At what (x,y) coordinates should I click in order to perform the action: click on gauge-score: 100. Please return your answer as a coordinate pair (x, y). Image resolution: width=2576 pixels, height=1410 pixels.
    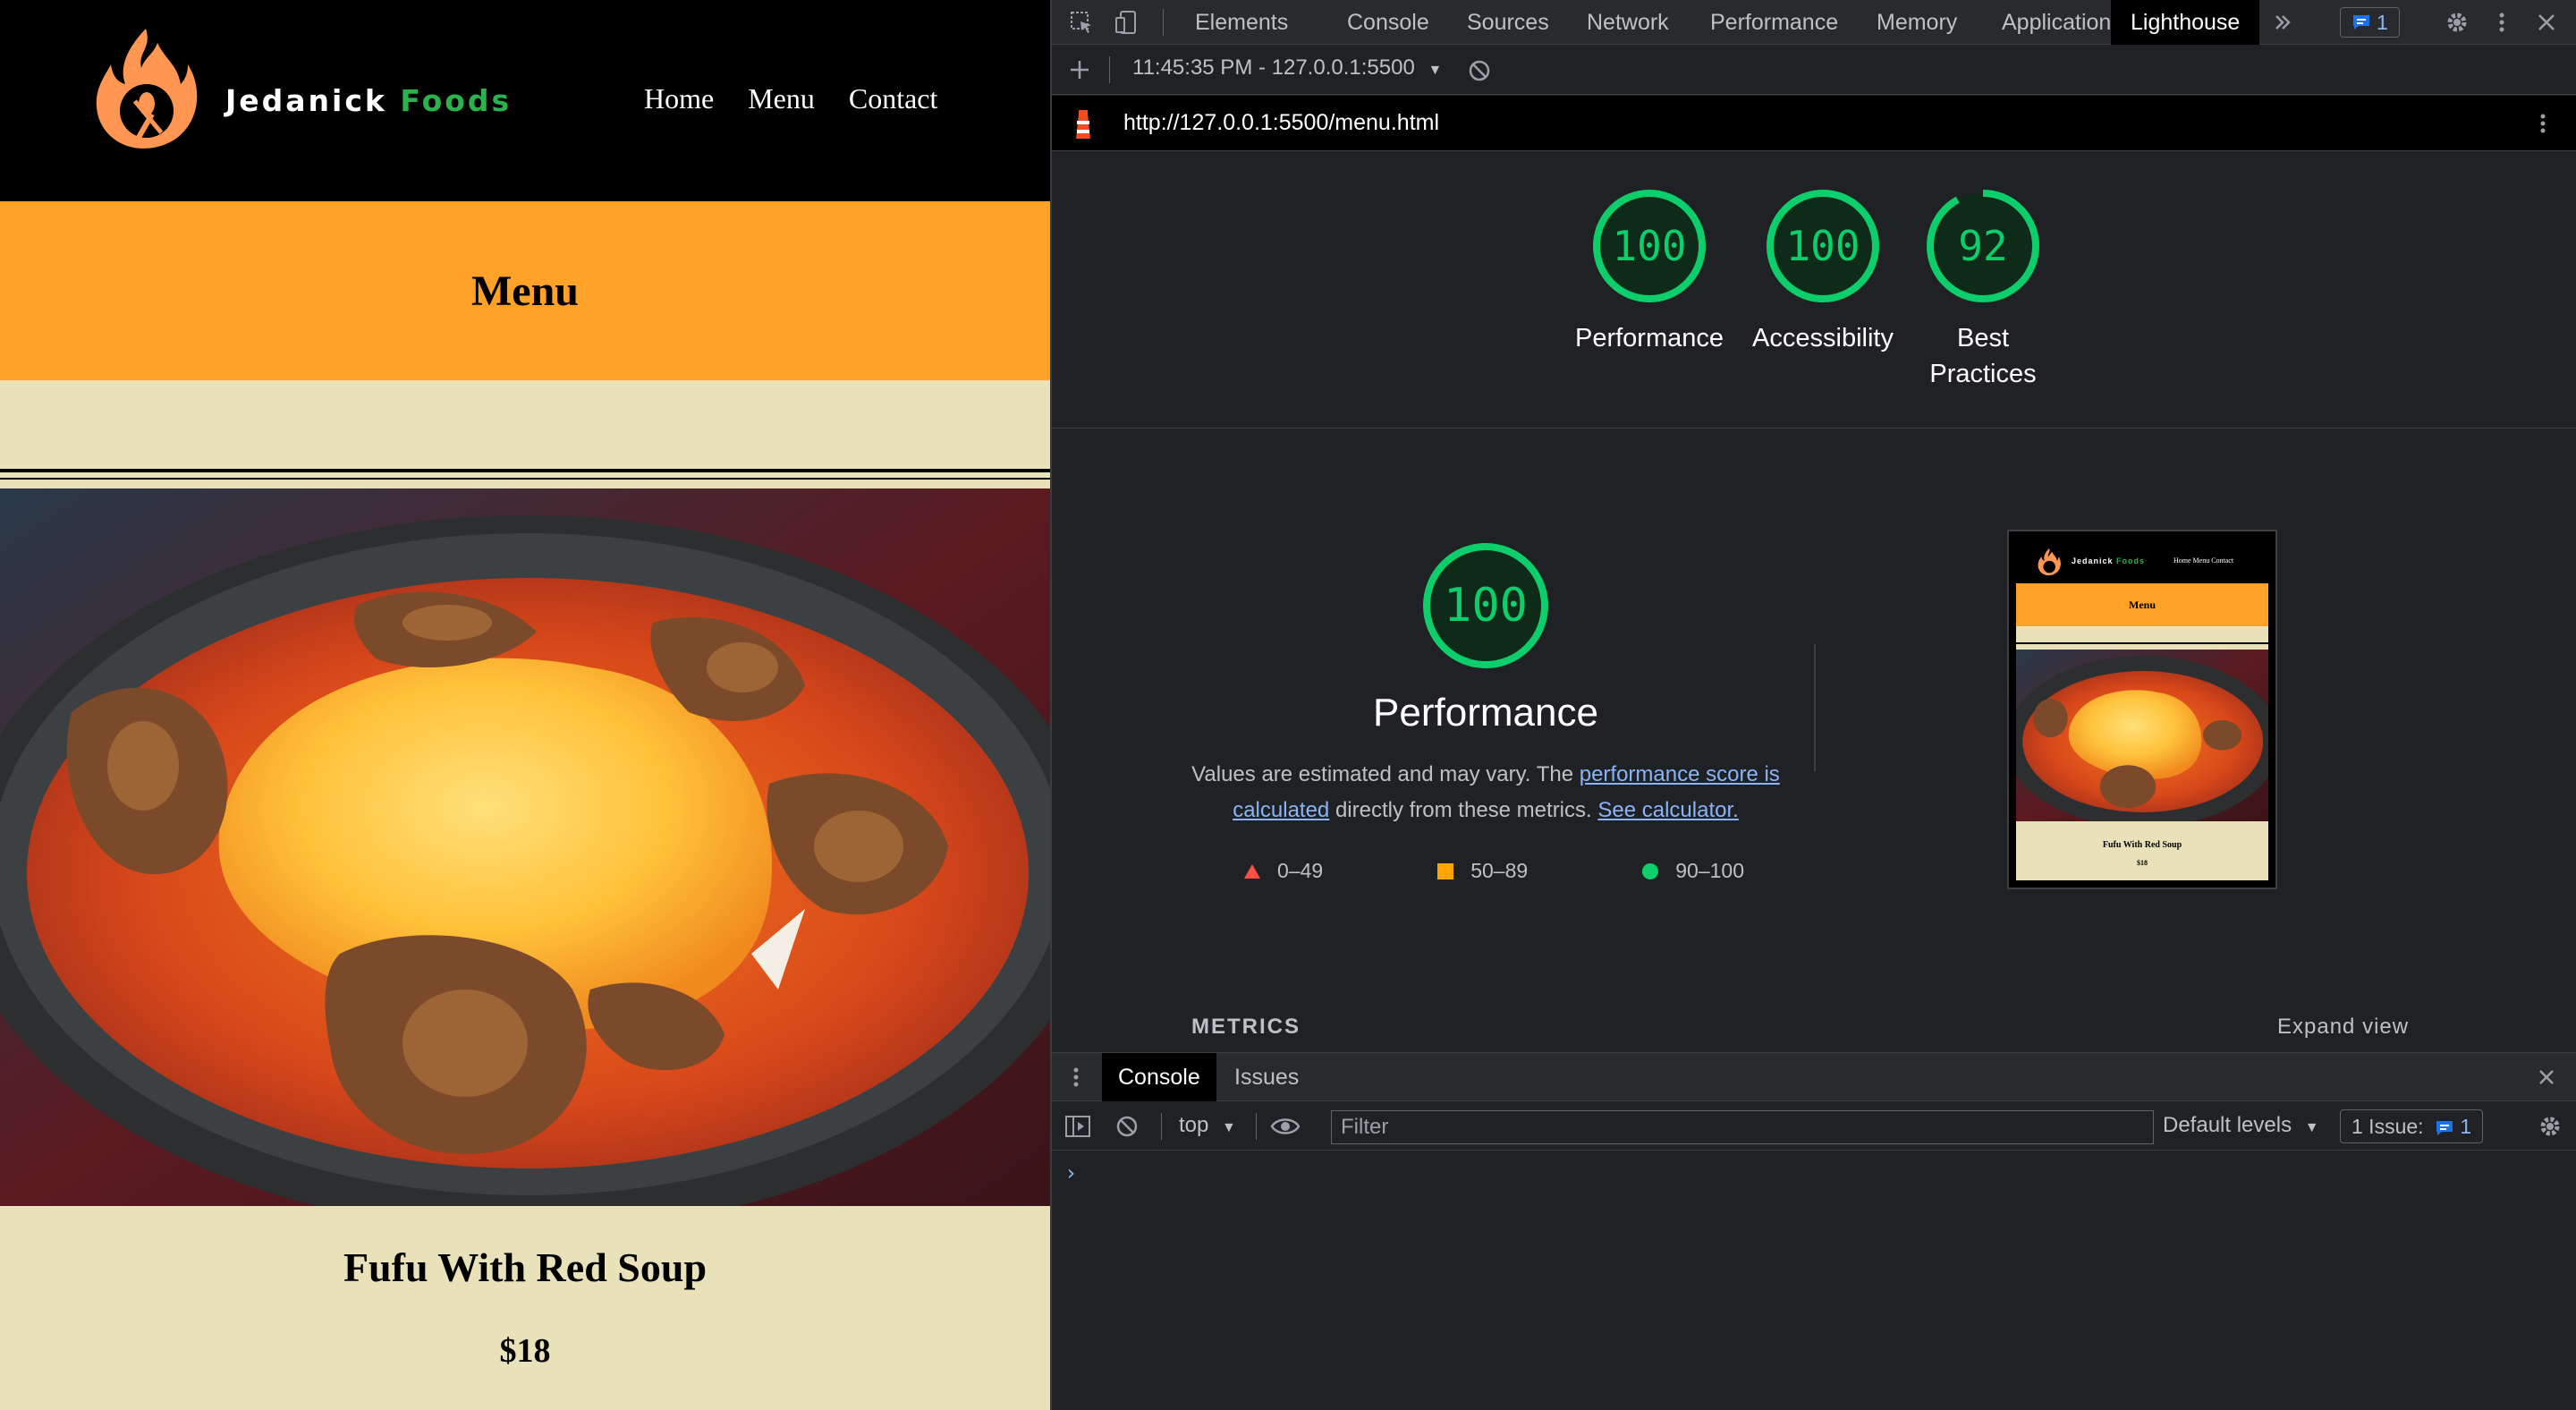
    Looking at the image, I should click on (1649, 246).